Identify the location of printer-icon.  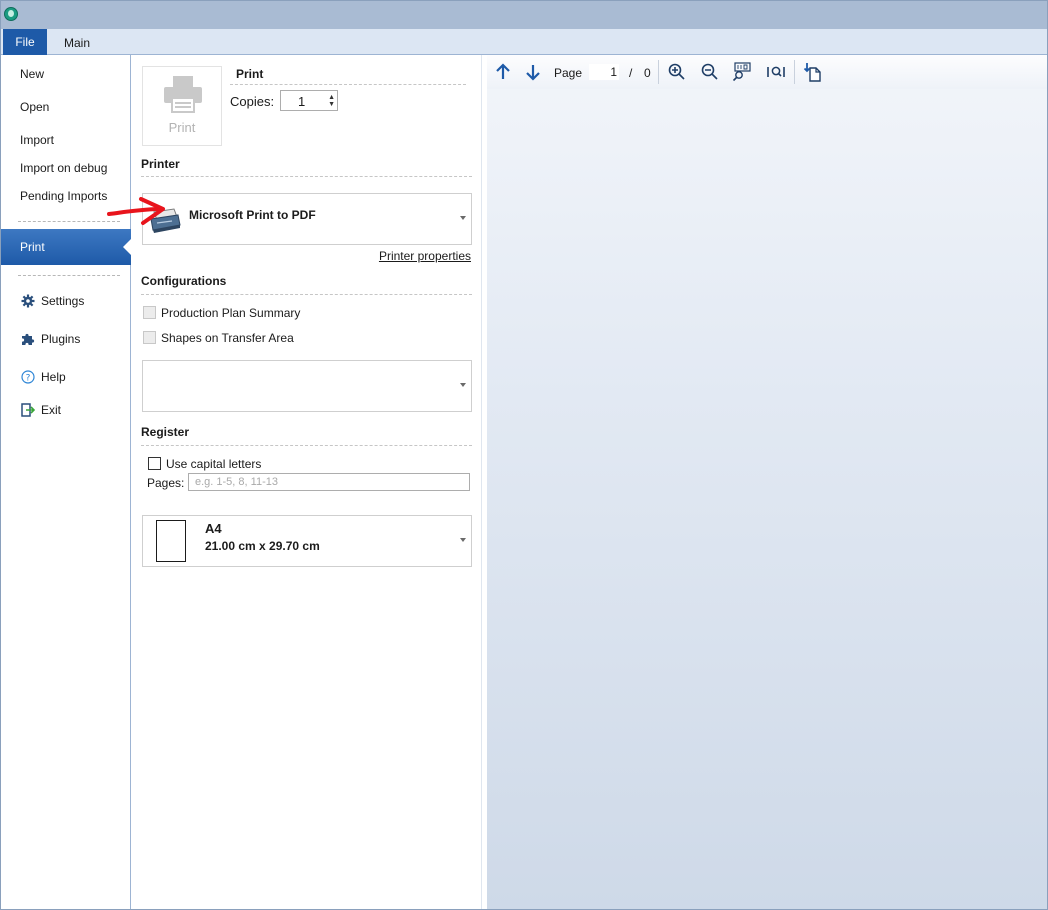
(183, 94).